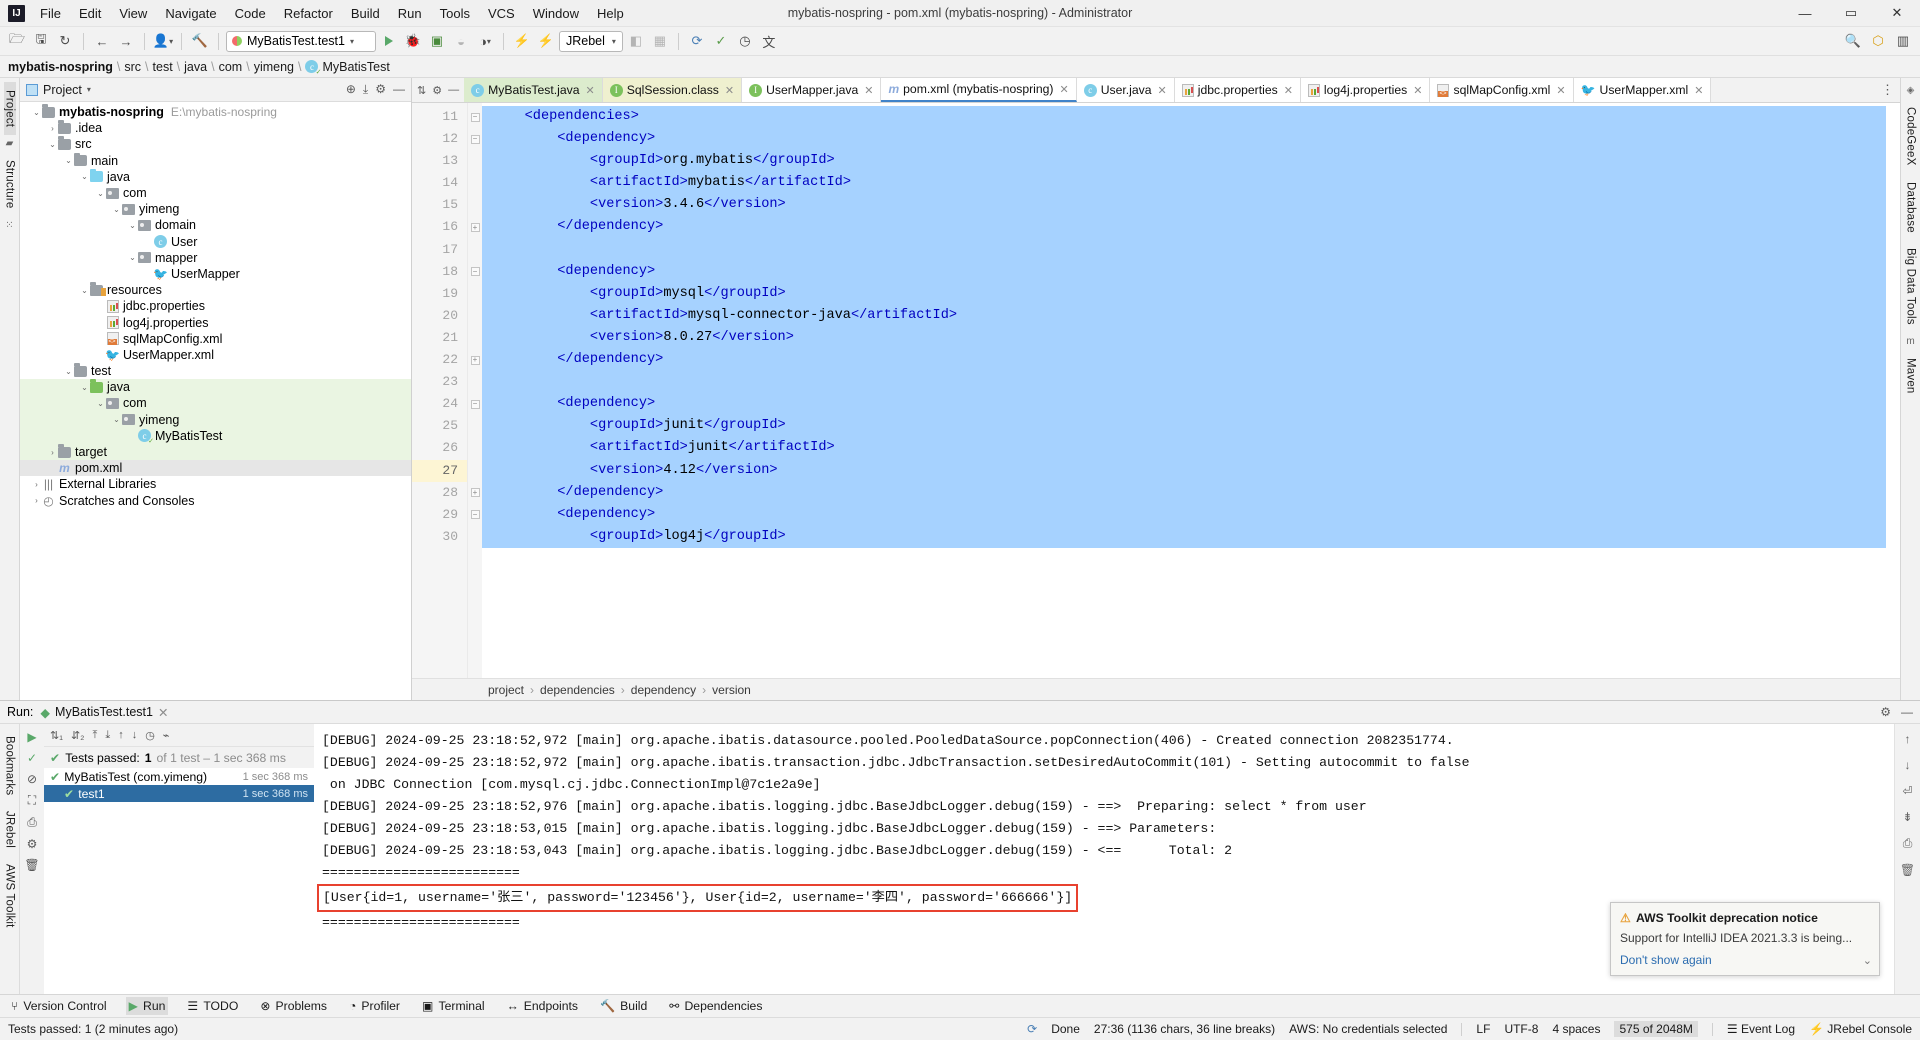  Describe the element at coordinates (31, 737) in the screenshot. I see `rerun-icon: ▶` at that location.